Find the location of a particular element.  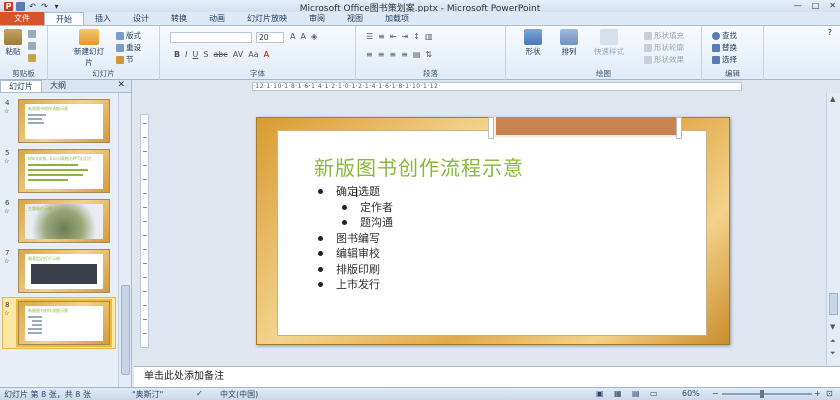

reading-view-icon: ▤ is located at coordinates (636, 393).